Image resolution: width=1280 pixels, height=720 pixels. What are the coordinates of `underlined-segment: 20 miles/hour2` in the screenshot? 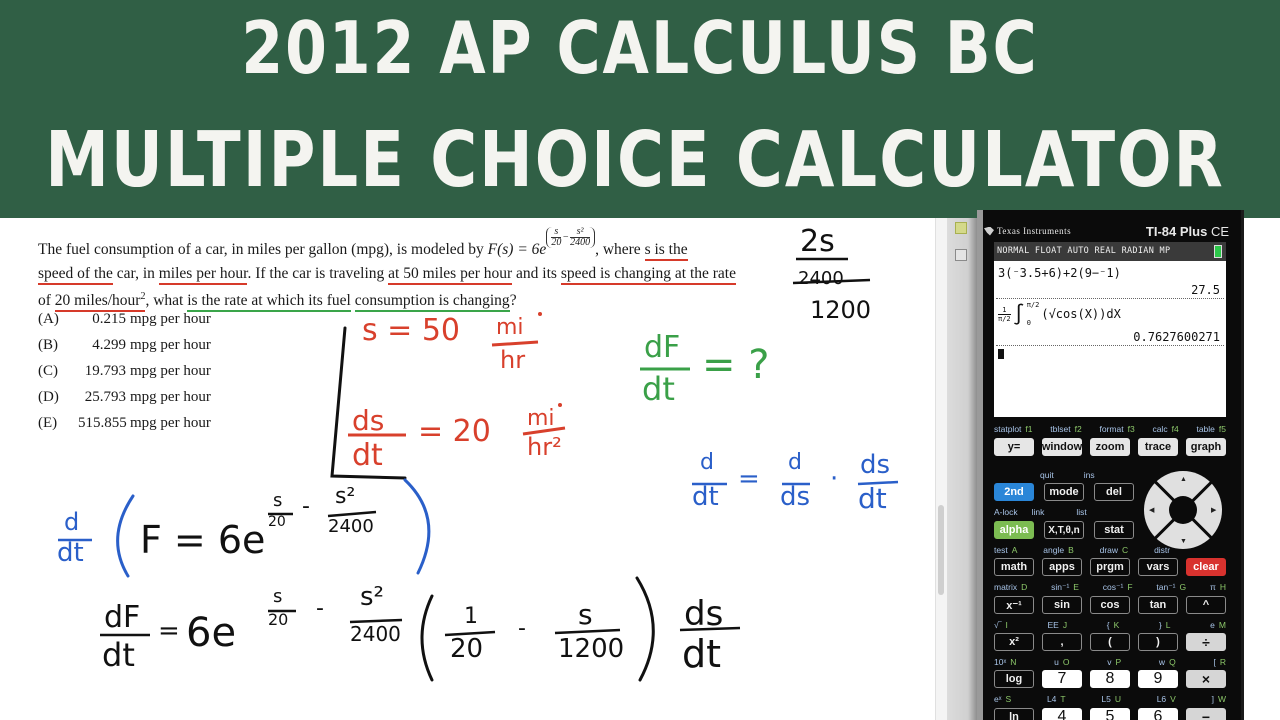 It's located at (100, 302).